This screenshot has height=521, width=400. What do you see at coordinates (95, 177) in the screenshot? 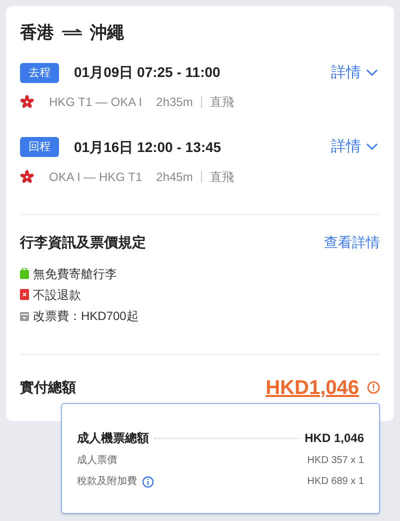
I see `route-airports: OKA I — HKG T1` at bounding box center [95, 177].